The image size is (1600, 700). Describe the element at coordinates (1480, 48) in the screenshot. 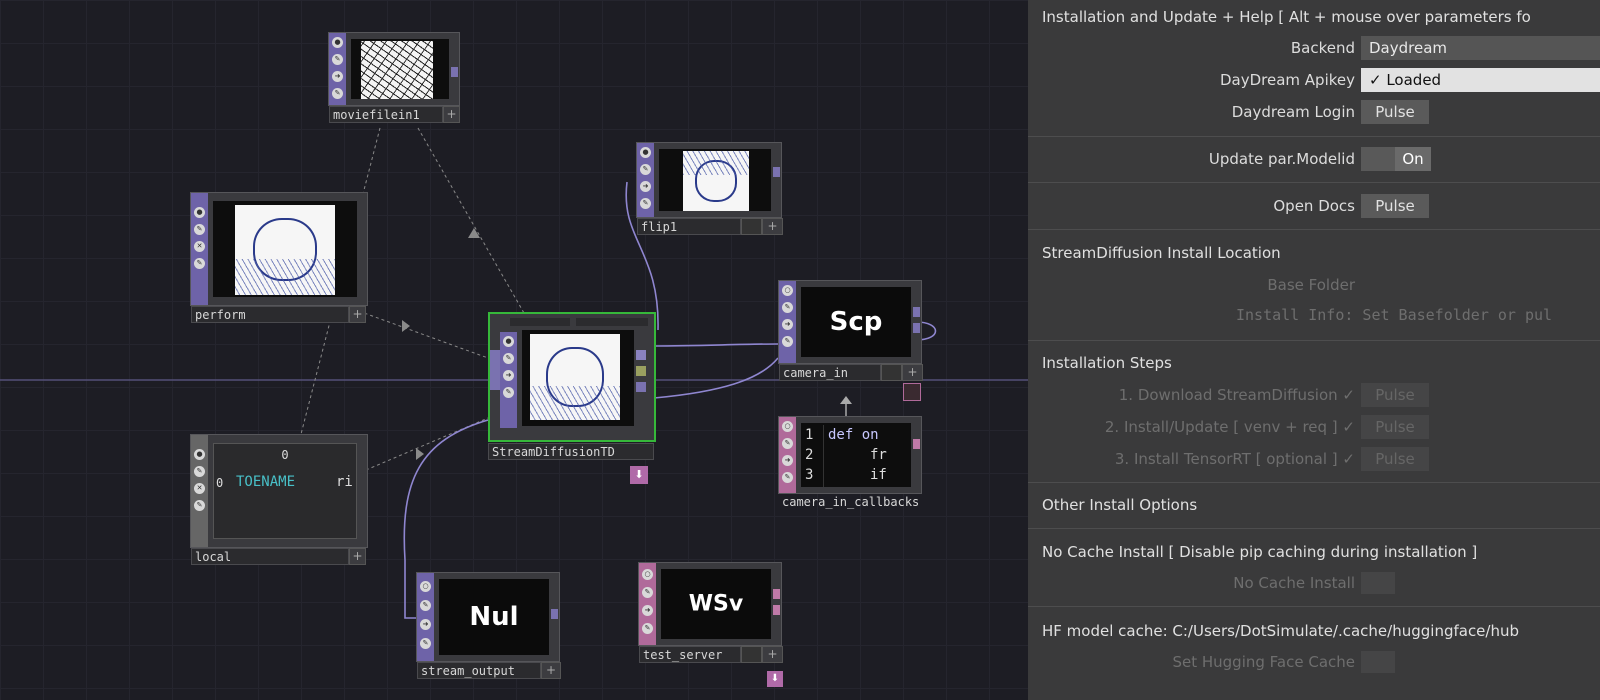

I see `backend-menu: Daydream` at that location.